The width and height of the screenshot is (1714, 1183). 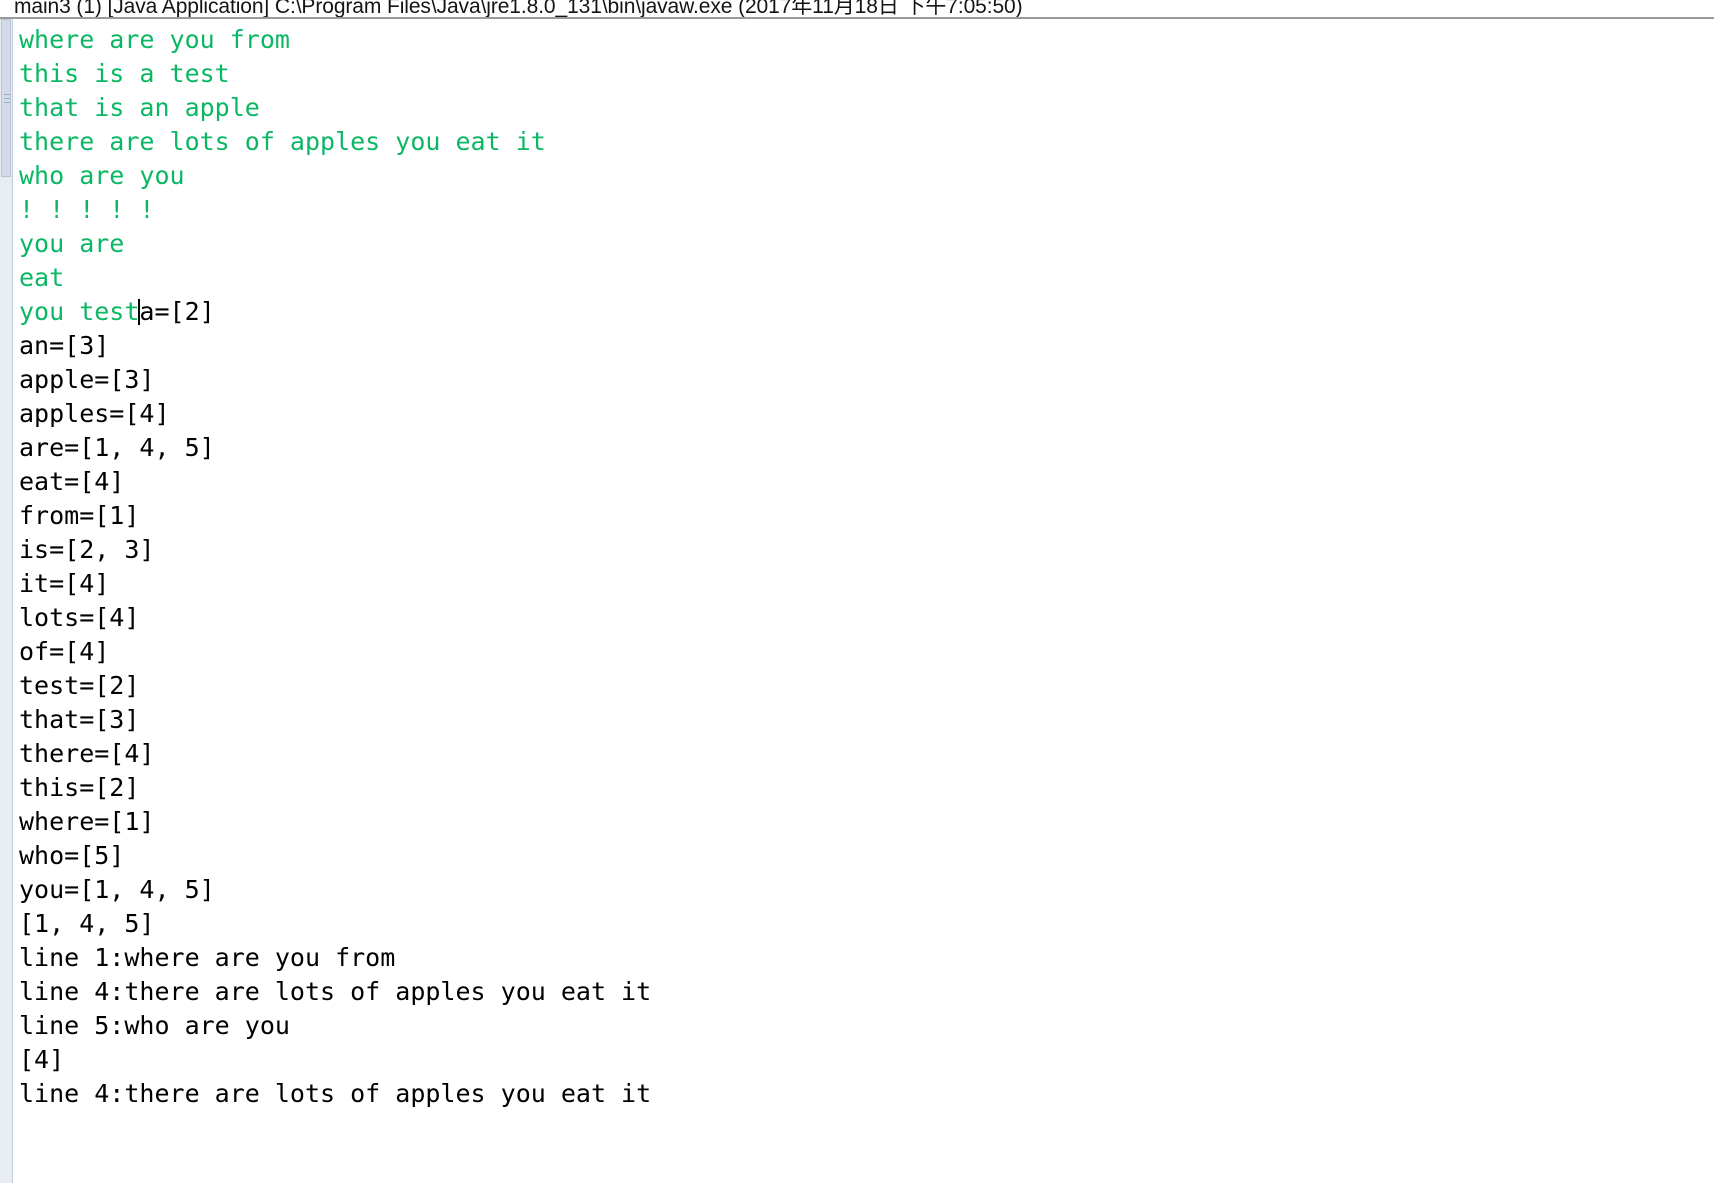 What do you see at coordinates (139, 107) in the screenshot?
I see `console-line-text: that is an apple` at bounding box center [139, 107].